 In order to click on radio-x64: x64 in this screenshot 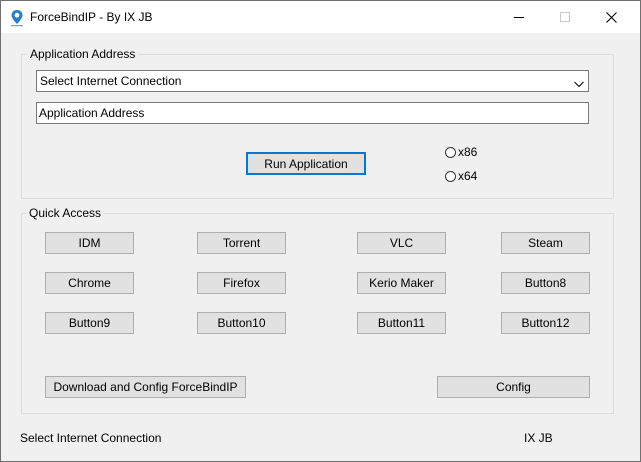, I will do `click(461, 176)`.